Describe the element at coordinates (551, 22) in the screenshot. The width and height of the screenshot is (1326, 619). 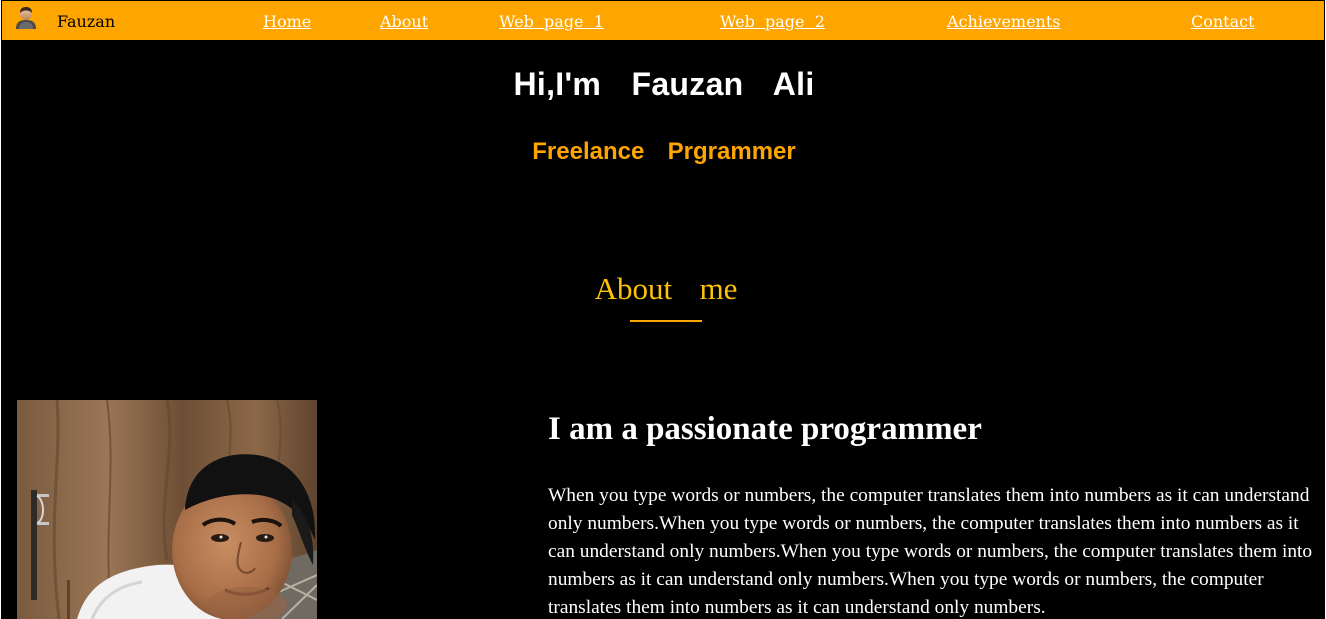
I see `nav-link-web-page-1: Web page 1` at that location.